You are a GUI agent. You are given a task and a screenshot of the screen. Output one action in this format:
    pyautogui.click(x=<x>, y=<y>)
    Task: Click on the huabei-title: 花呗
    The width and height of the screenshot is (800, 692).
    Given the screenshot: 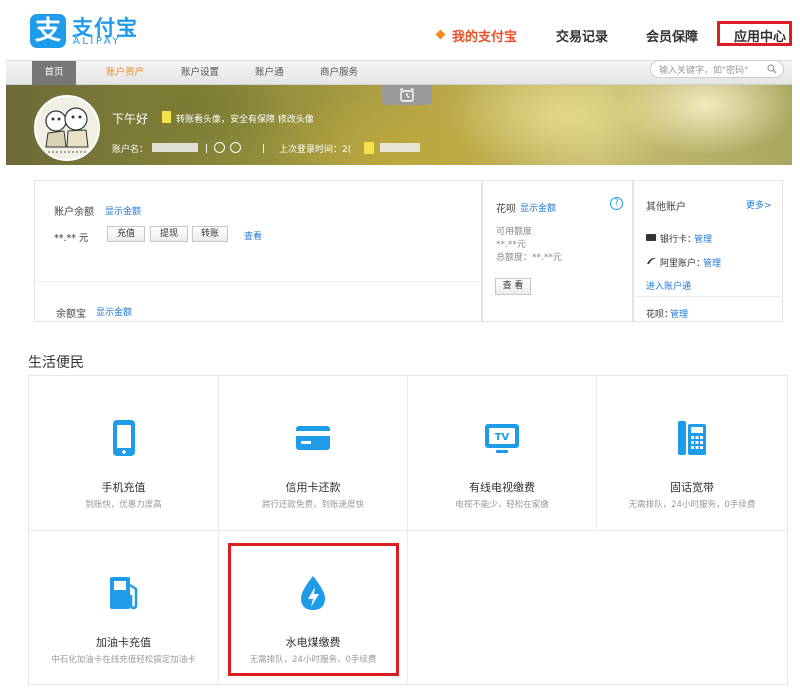 What is the action you would take?
    pyautogui.click(x=506, y=209)
    